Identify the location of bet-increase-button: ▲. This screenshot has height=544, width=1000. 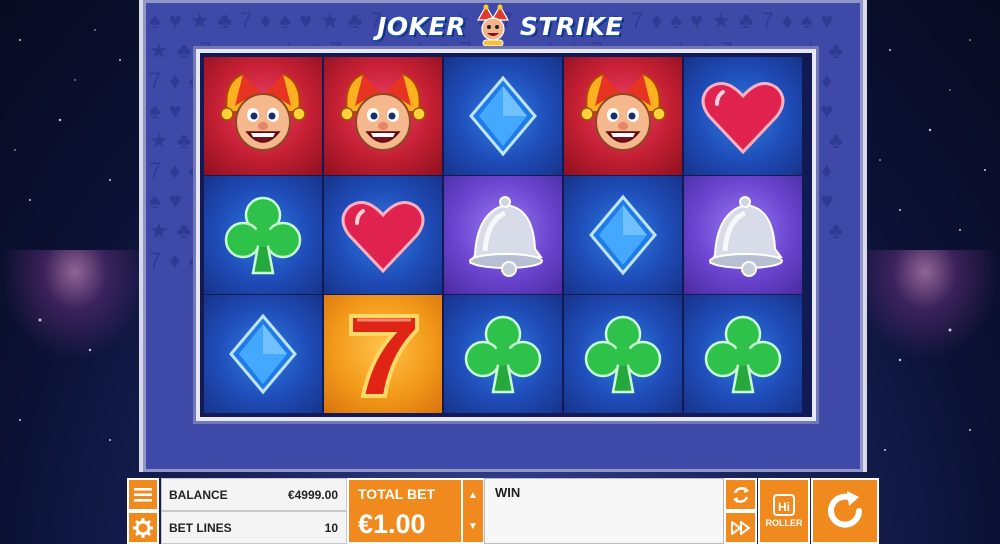
(473, 495).